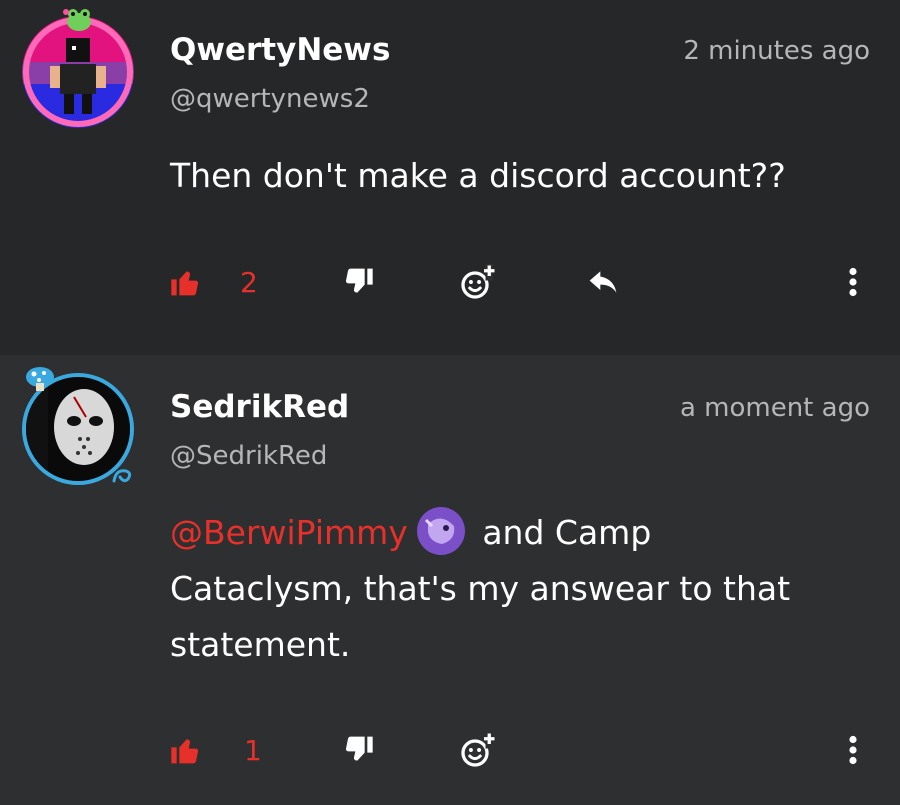  I want to click on action-bar: 2, so click(450, 282).